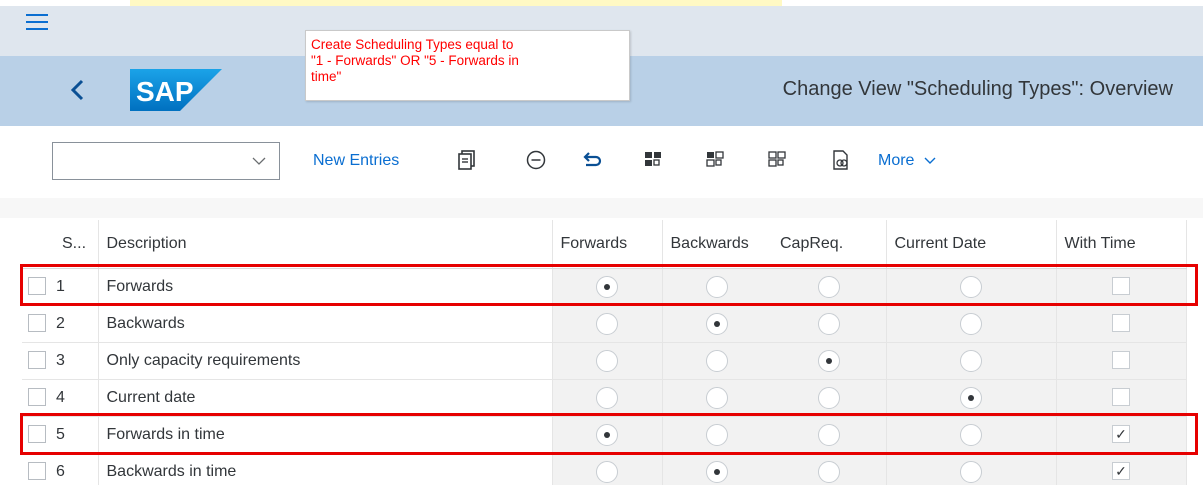 This screenshot has height=485, width=1203. What do you see at coordinates (325, 435) in the screenshot?
I see `row-description: Forwards in time` at bounding box center [325, 435].